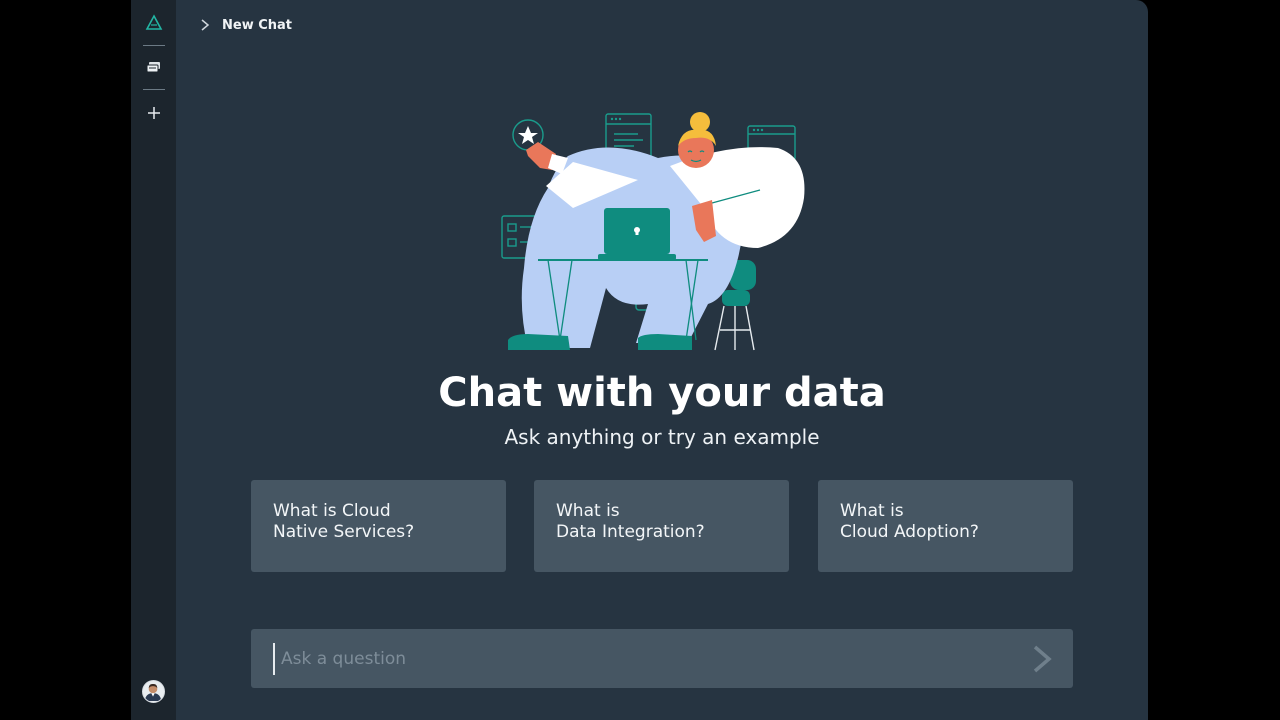  I want to click on icon-rail, so click(153, 360).